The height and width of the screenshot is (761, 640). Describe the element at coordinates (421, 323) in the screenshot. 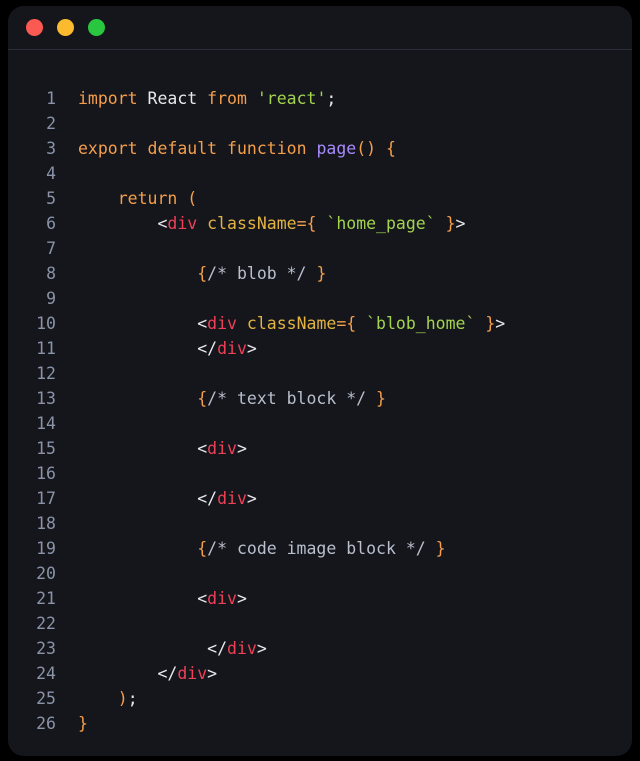

I see `code-token: `blob_home`` at that location.